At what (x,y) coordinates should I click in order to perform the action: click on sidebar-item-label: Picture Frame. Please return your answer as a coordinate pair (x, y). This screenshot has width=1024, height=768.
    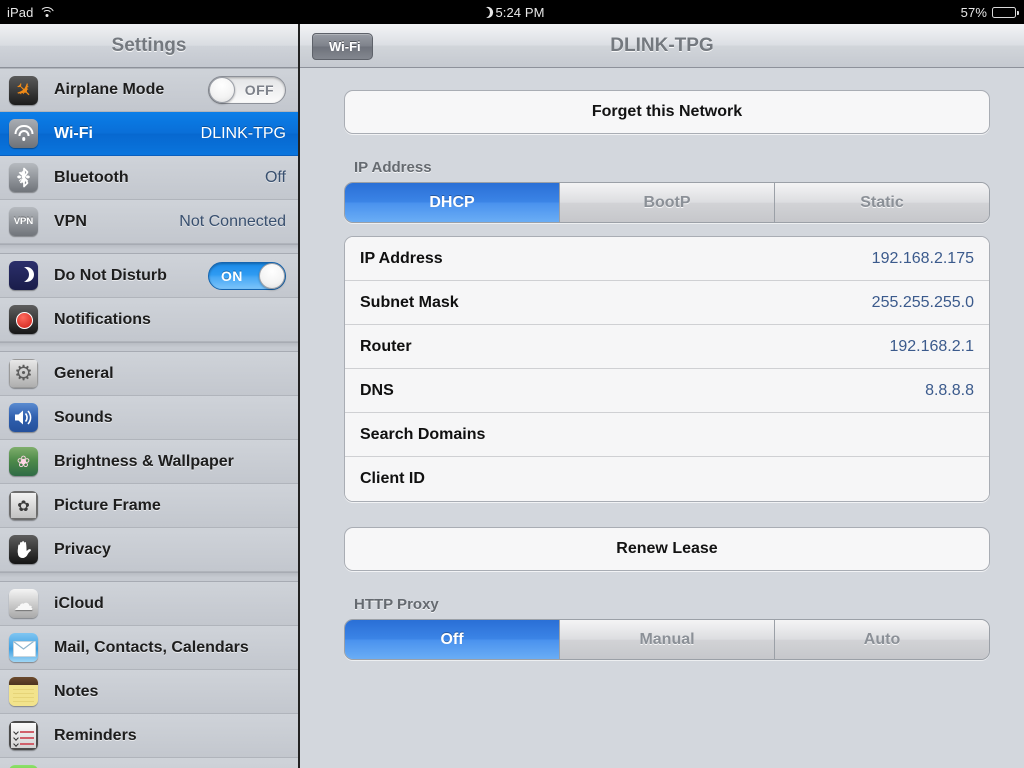
    Looking at the image, I should click on (107, 505).